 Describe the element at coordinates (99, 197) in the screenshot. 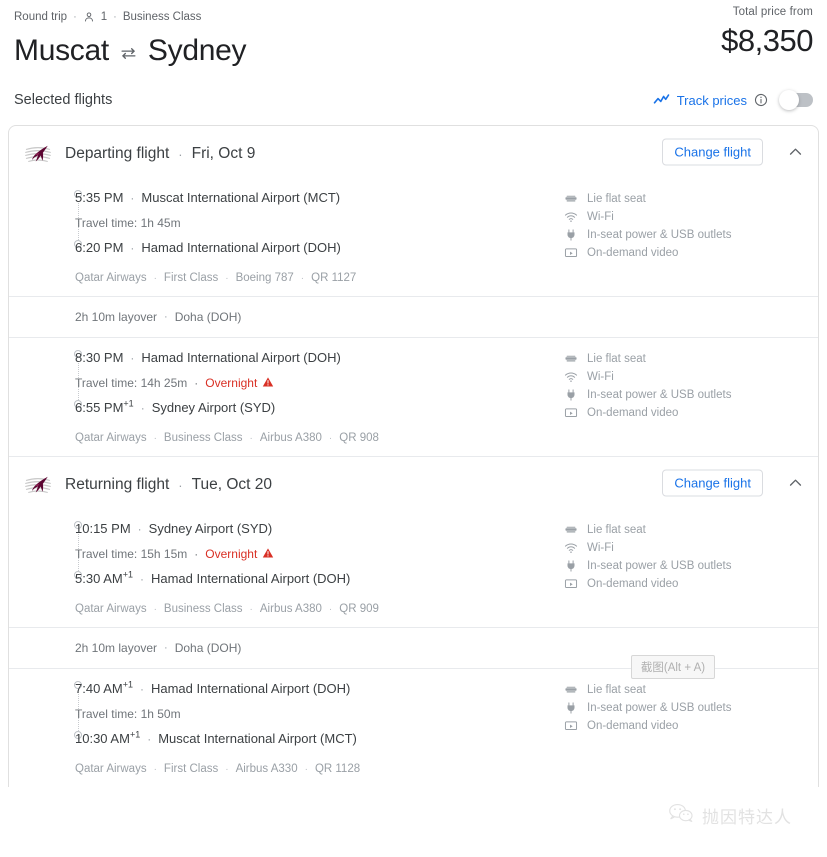

I see `departure-time: 5:35 PM` at that location.